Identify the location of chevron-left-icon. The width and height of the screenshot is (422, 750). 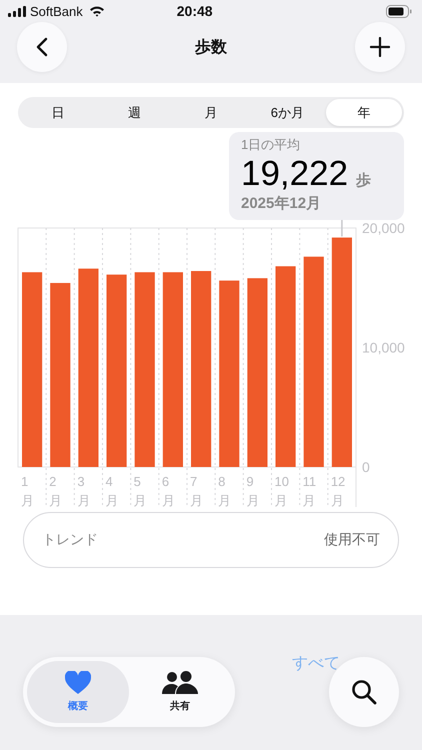
(42, 47).